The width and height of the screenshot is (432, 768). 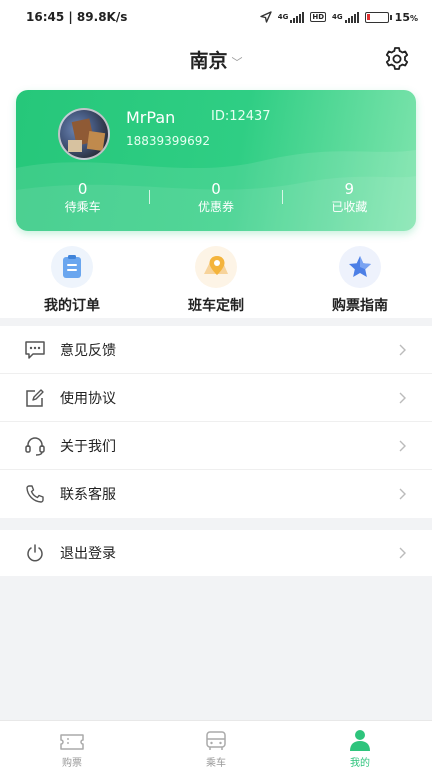 I want to click on stat-label: 已收藏, so click(x=349, y=207).